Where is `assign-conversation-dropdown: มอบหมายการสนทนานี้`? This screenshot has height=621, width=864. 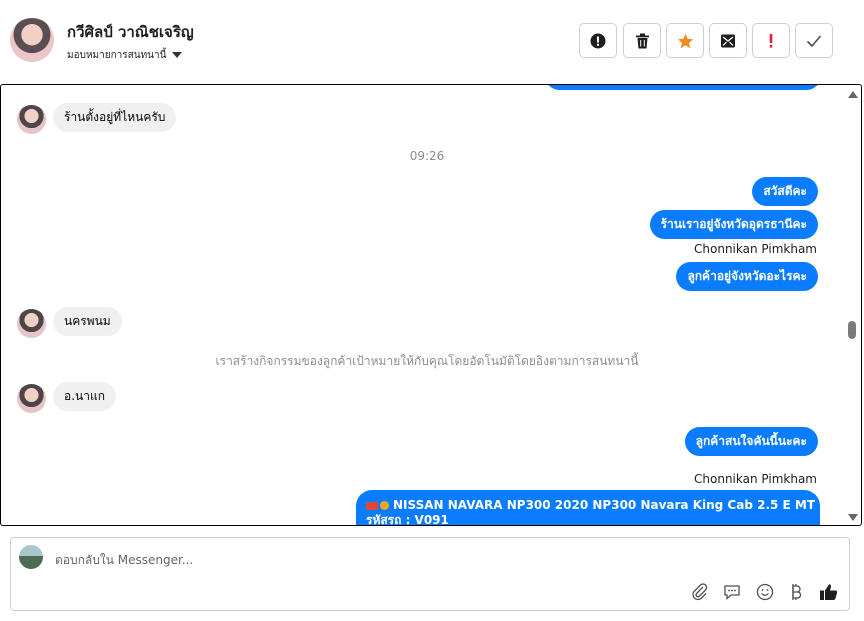 assign-conversation-dropdown: มอบหมายการสนทนานี้ is located at coordinates (125, 55).